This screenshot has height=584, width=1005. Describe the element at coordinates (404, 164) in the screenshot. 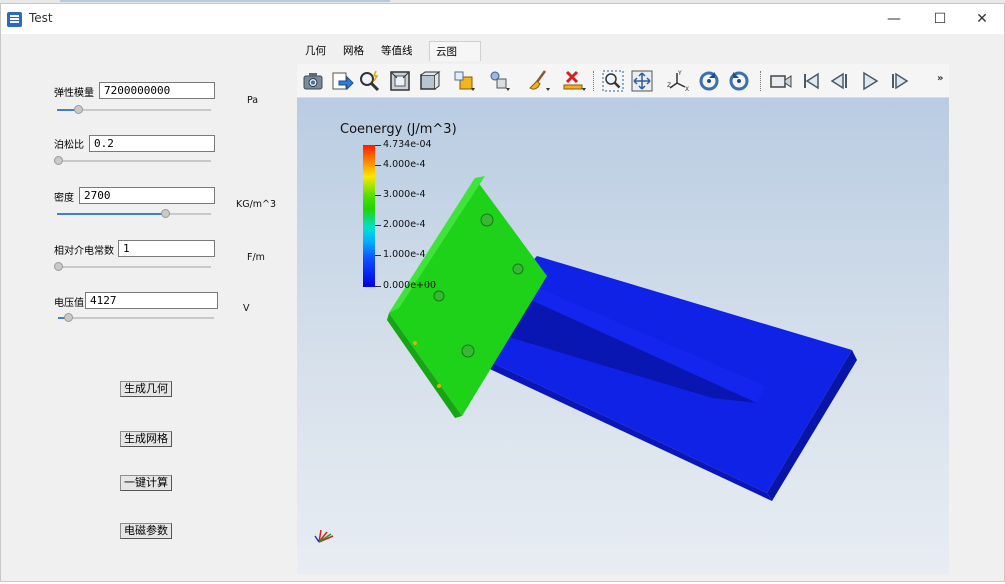

I see `legend-tick-label: 4.000e-4` at that location.